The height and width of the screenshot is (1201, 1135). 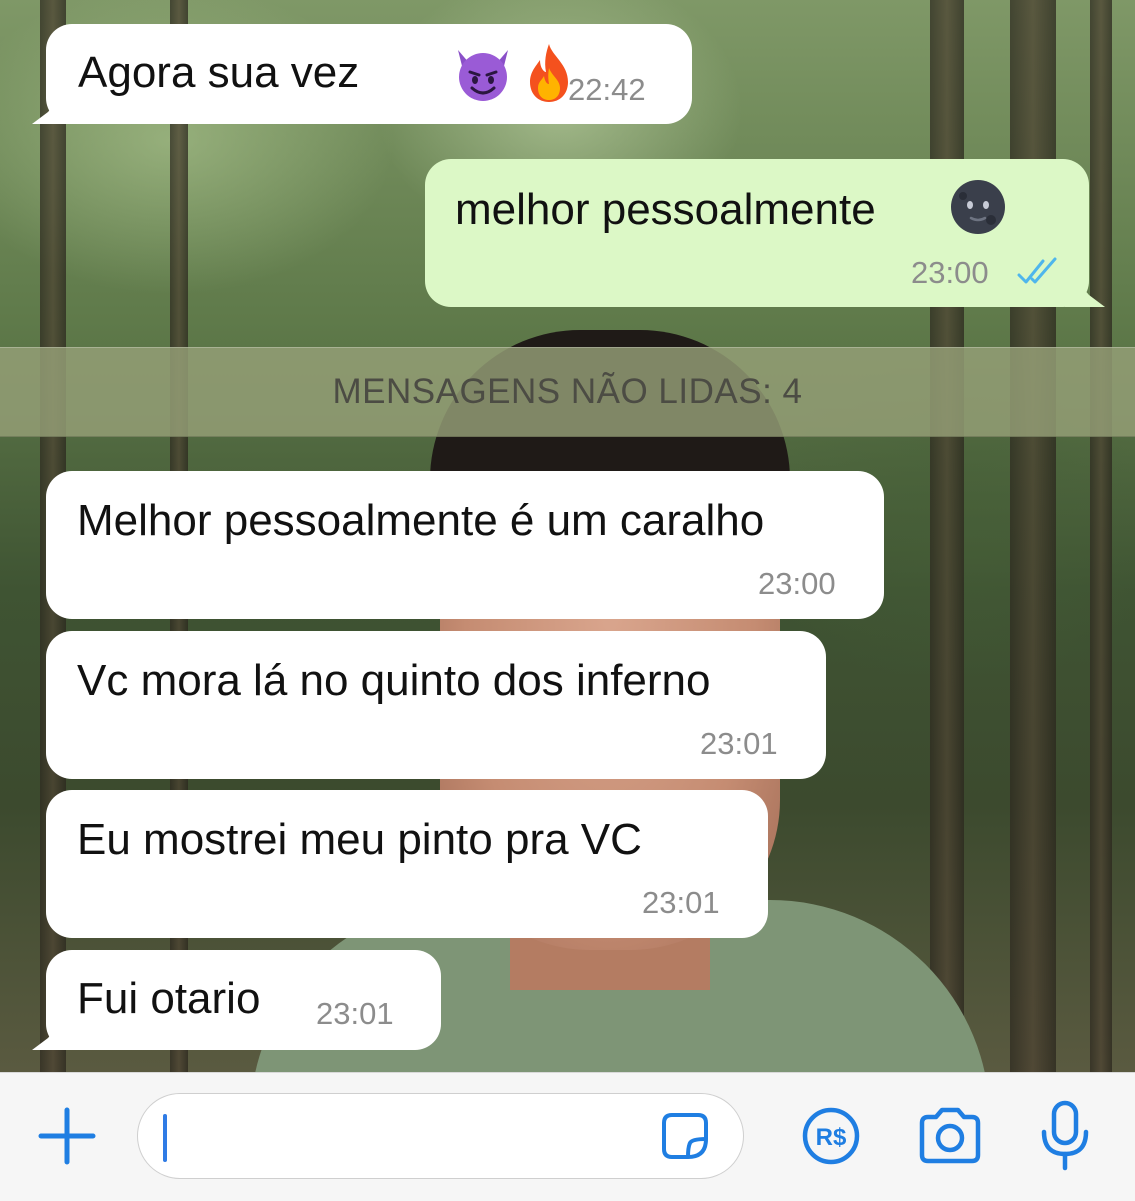 I want to click on text-caret, so click(x=165, y=1138).